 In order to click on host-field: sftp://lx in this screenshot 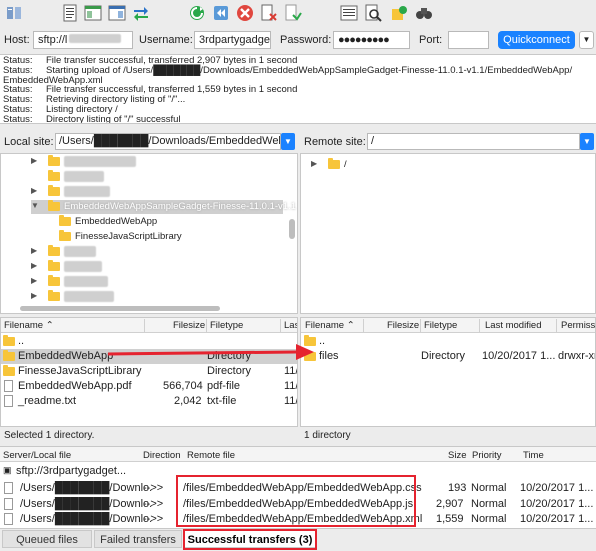, I will do `click(83, 40)`.